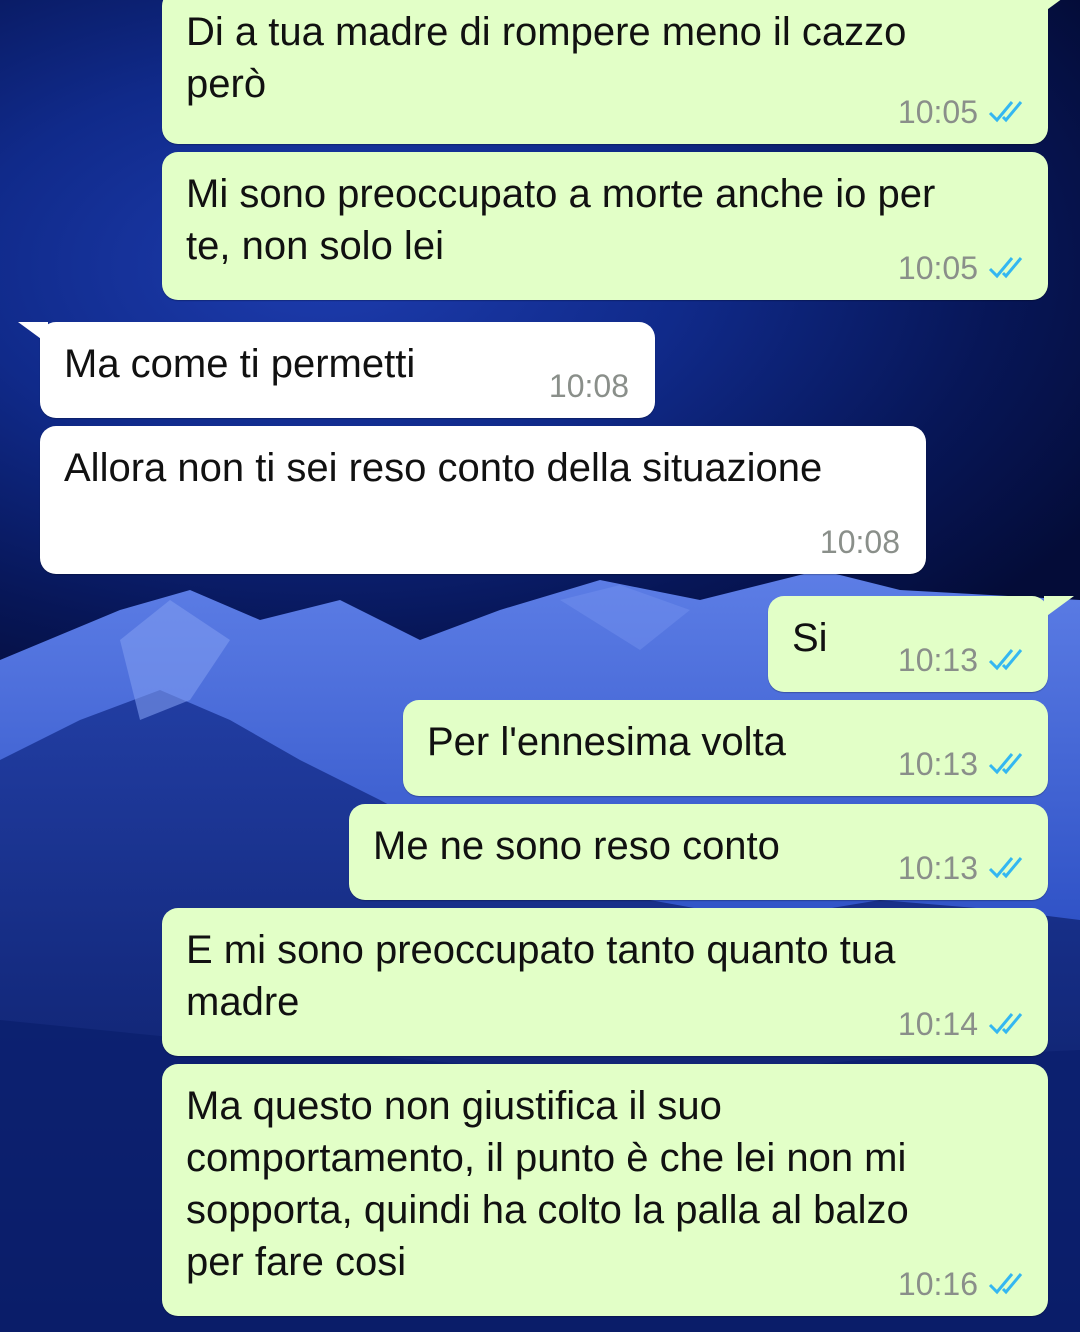 The width and height of the screenshot is (1080, 1332). Describe the element at coordinates (810, 638) in the screenshot. I see `message-text: Si` at that location.